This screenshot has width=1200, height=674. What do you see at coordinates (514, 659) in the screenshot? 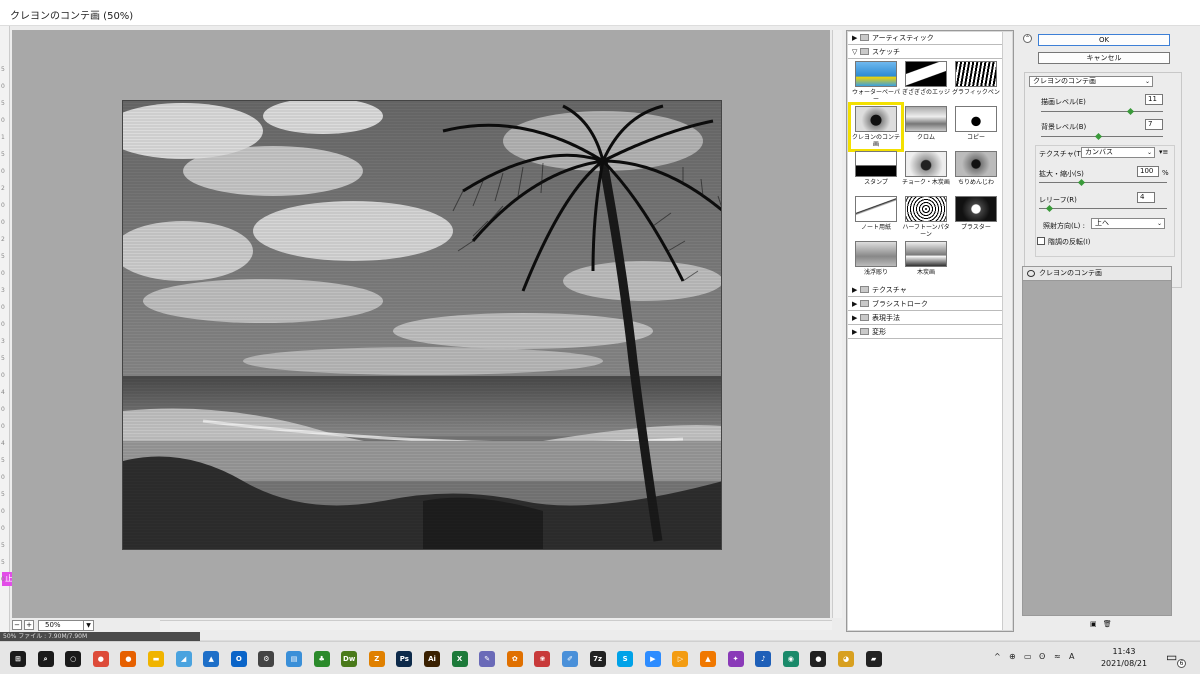
I see `butterfly-icon: ✿` at bounding box center [514, 659].